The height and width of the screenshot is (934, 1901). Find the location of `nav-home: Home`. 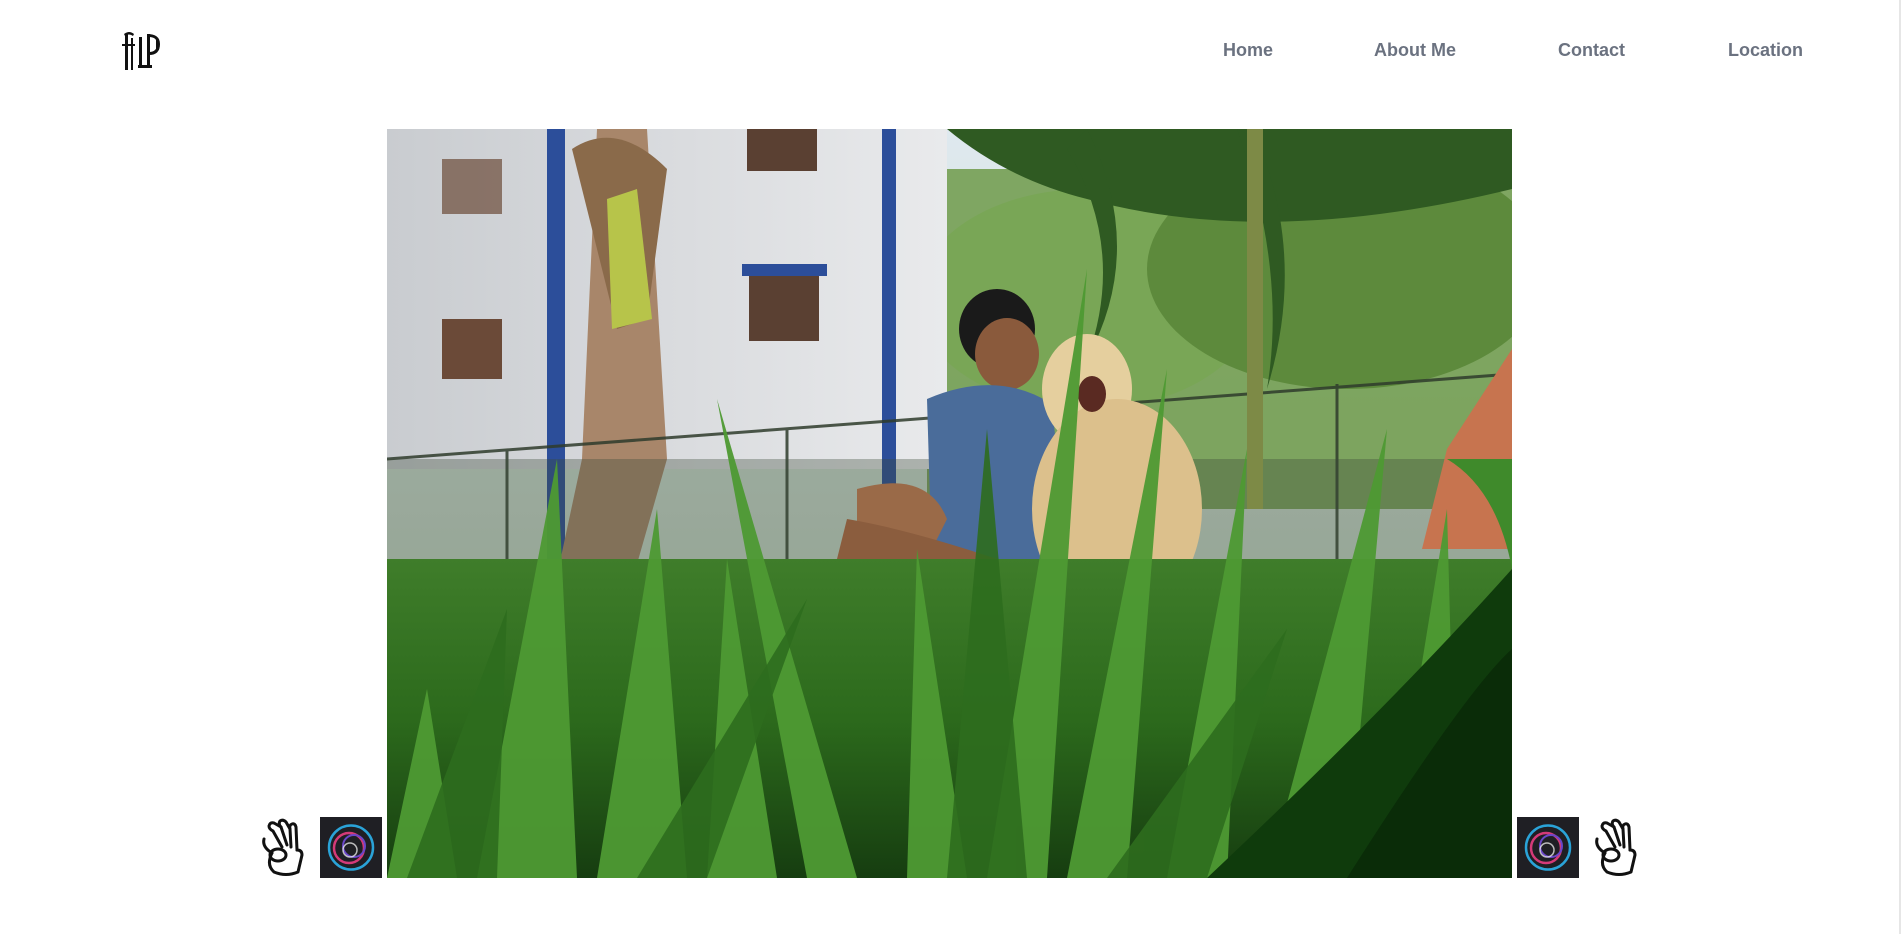

nav-home: Home is located at coordinates (1248, 50).